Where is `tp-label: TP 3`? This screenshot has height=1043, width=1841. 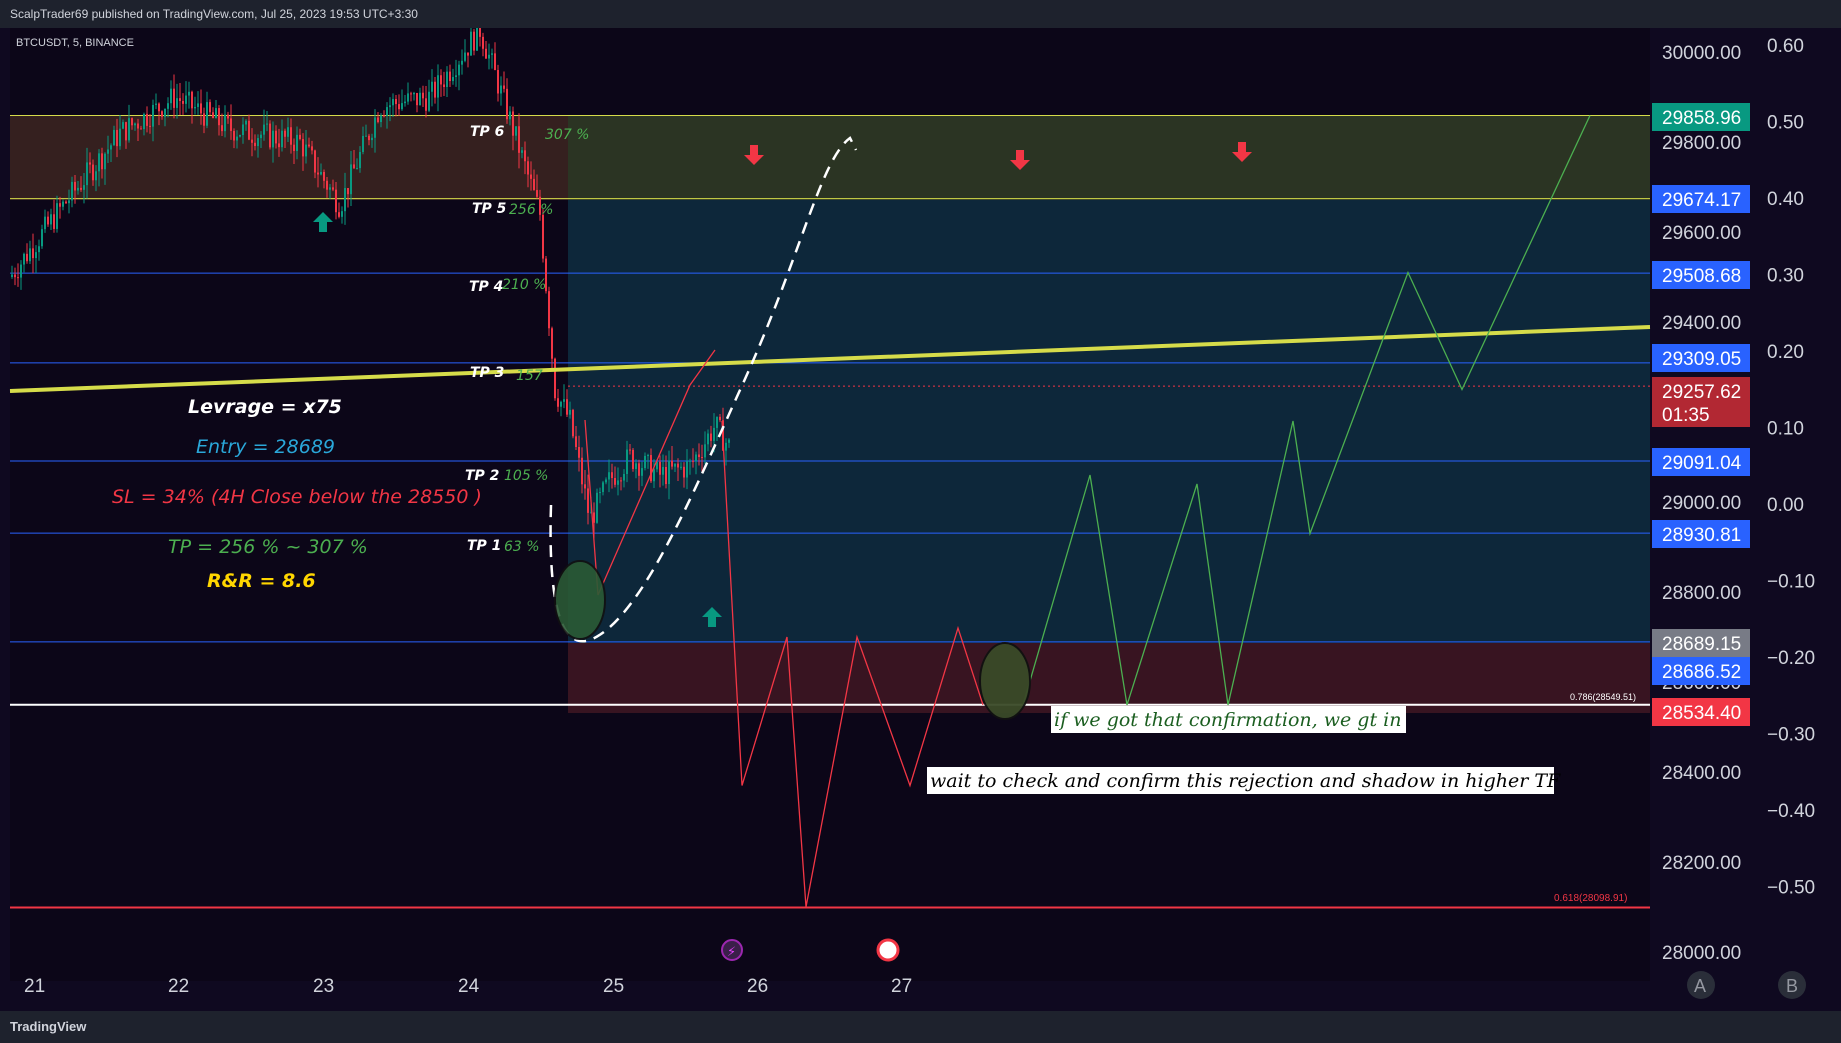
tp-label: TP 3 is located at coordinates (487, 373).